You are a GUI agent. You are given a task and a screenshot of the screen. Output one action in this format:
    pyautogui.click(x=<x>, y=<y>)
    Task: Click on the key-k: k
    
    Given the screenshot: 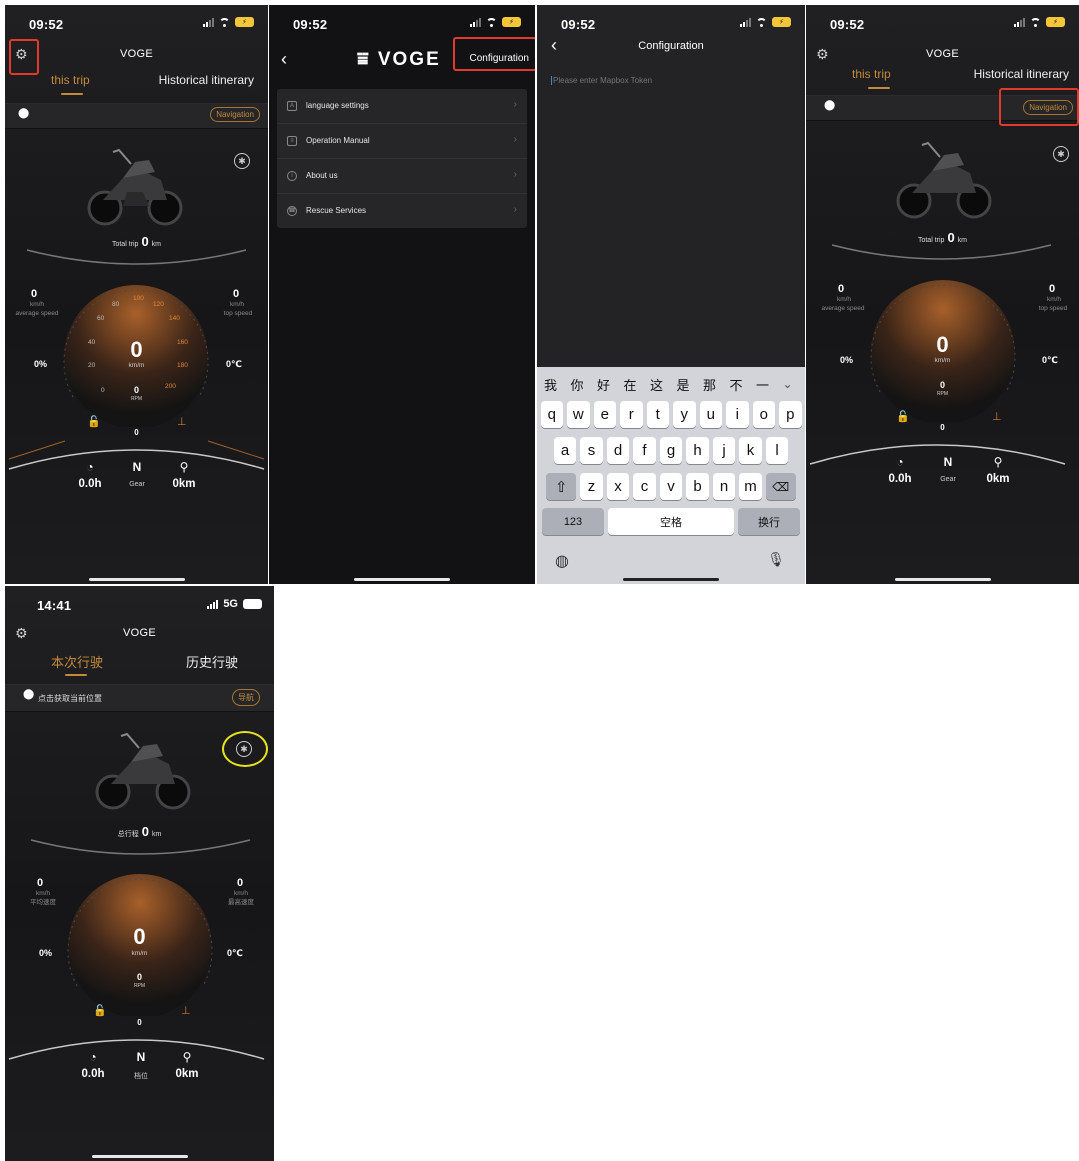 What is the action you would take?
    pyautogui.click(x=750, y=450)
    